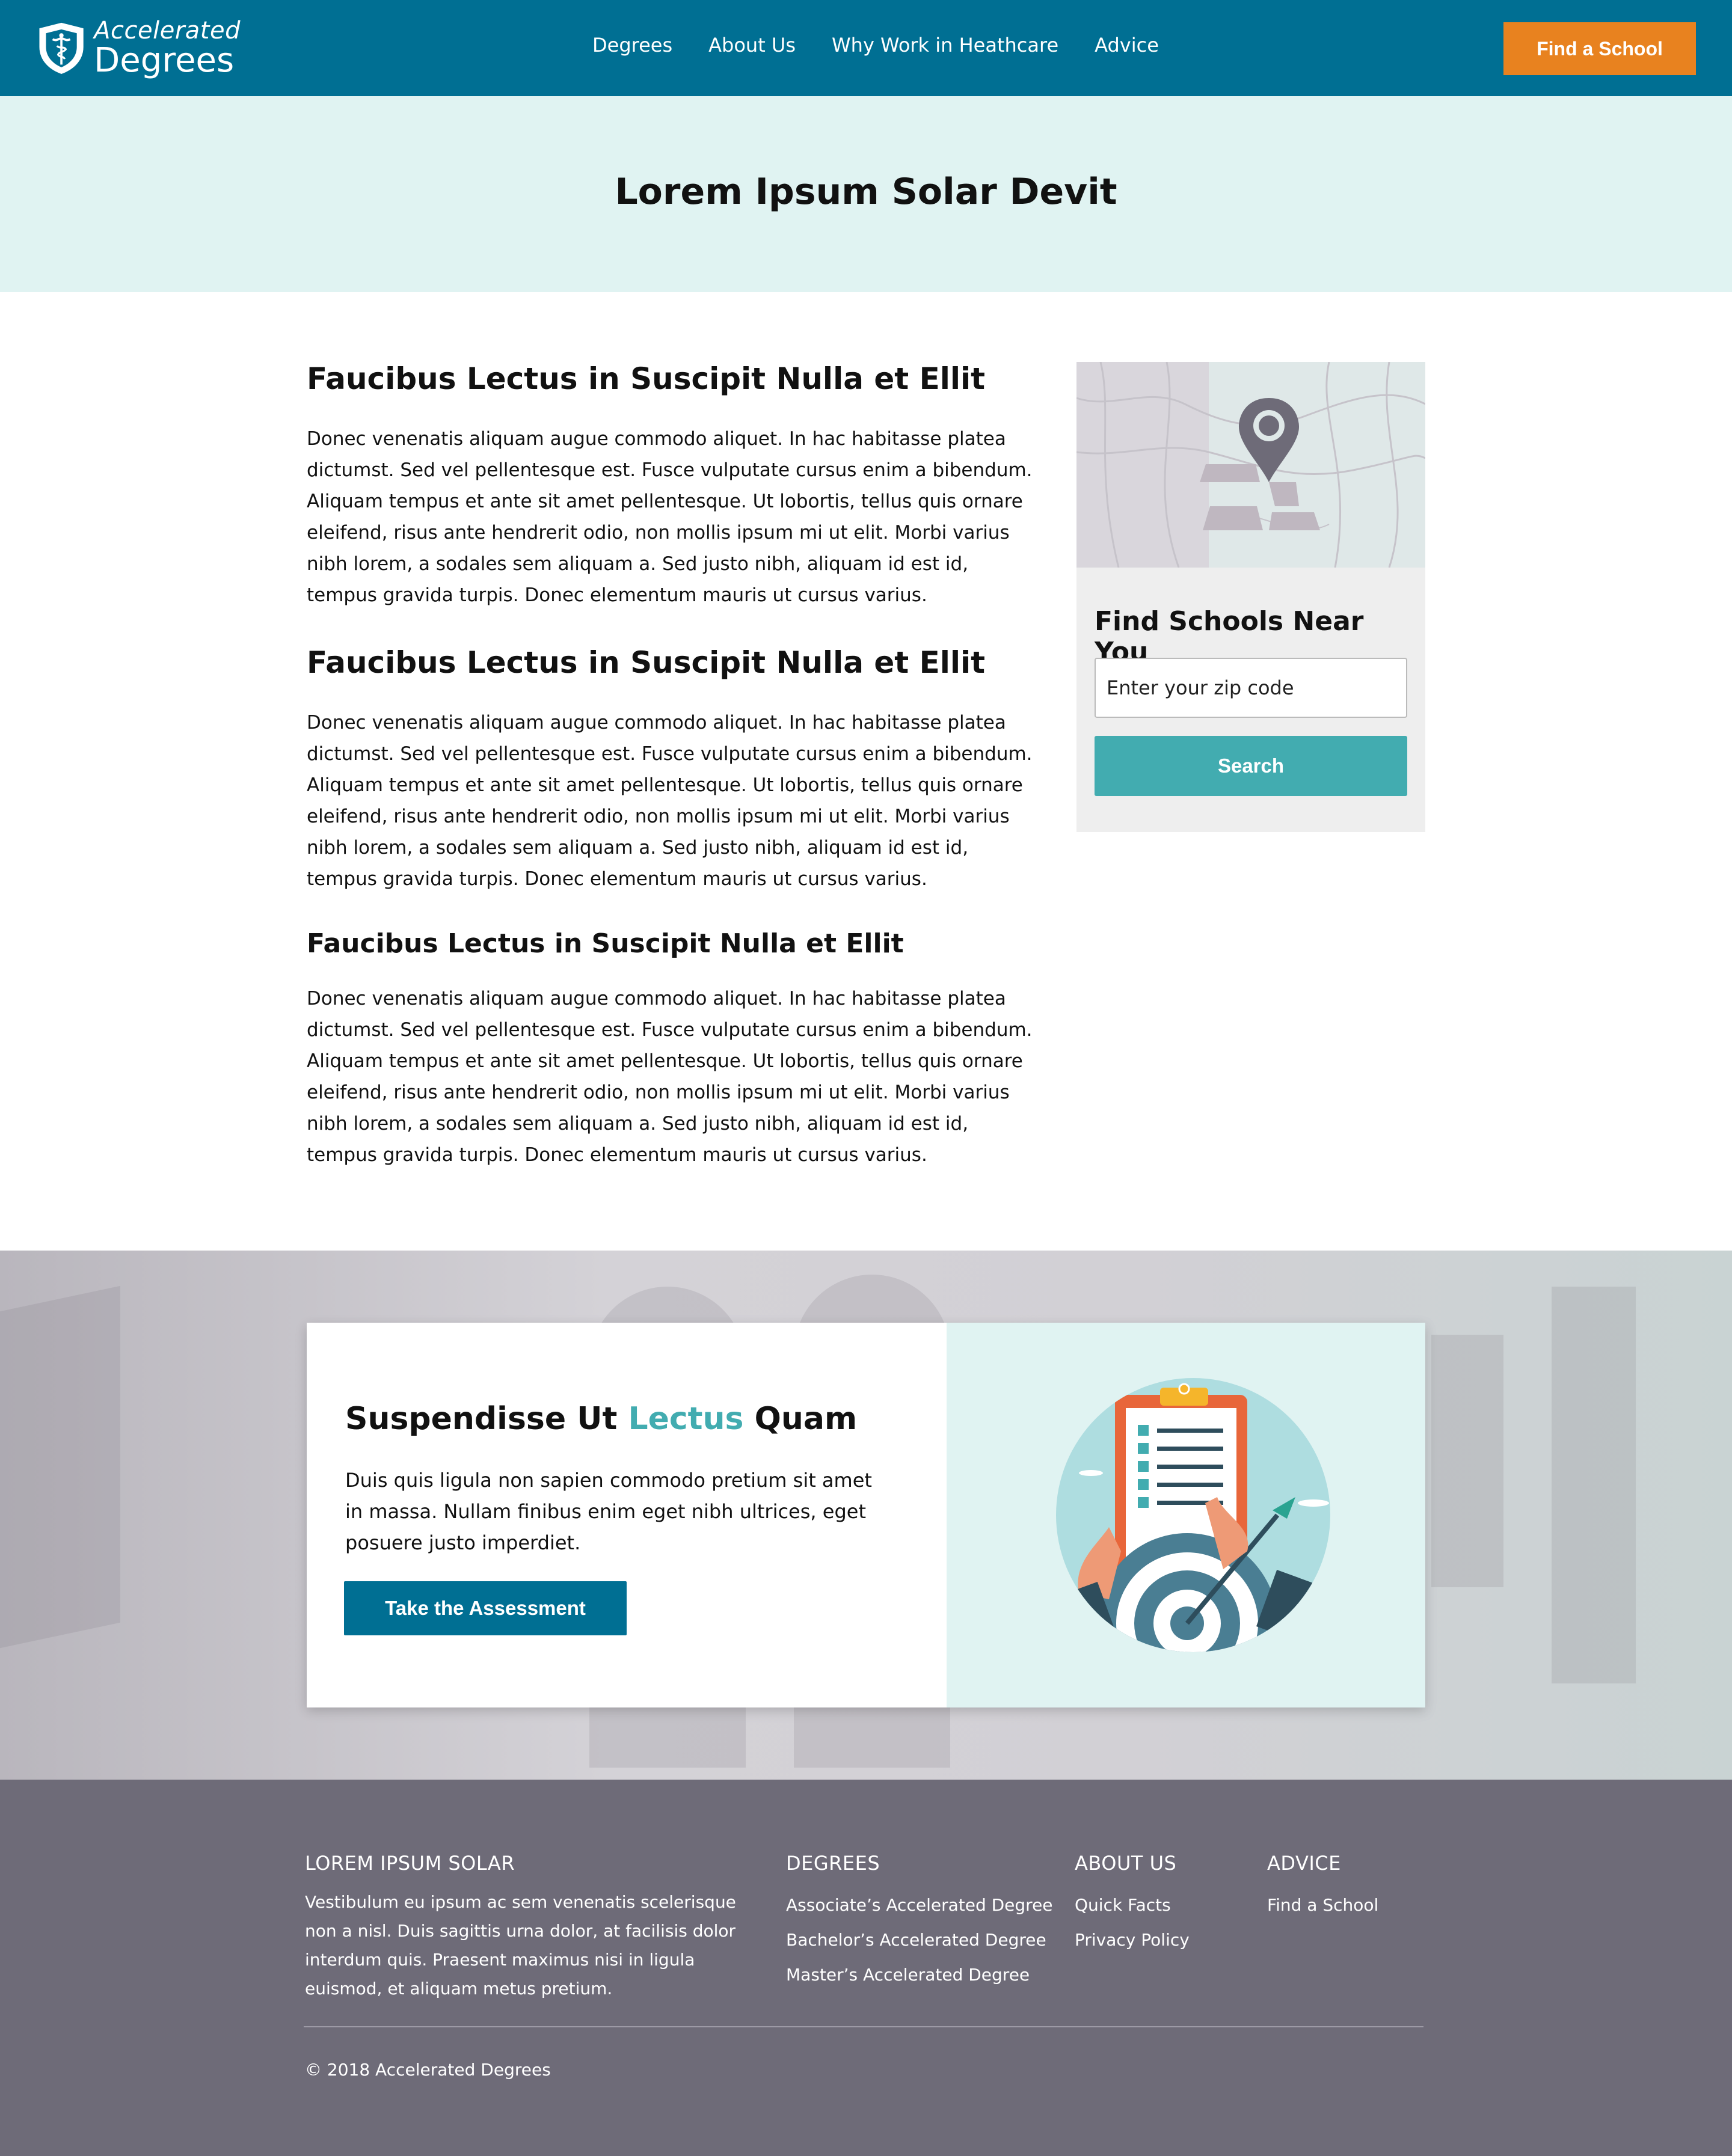  What do you see at coordinates (1193, 1515) in the screenshot?
I see `clipboard-target-icon` at bounding box center [1193, 1515].